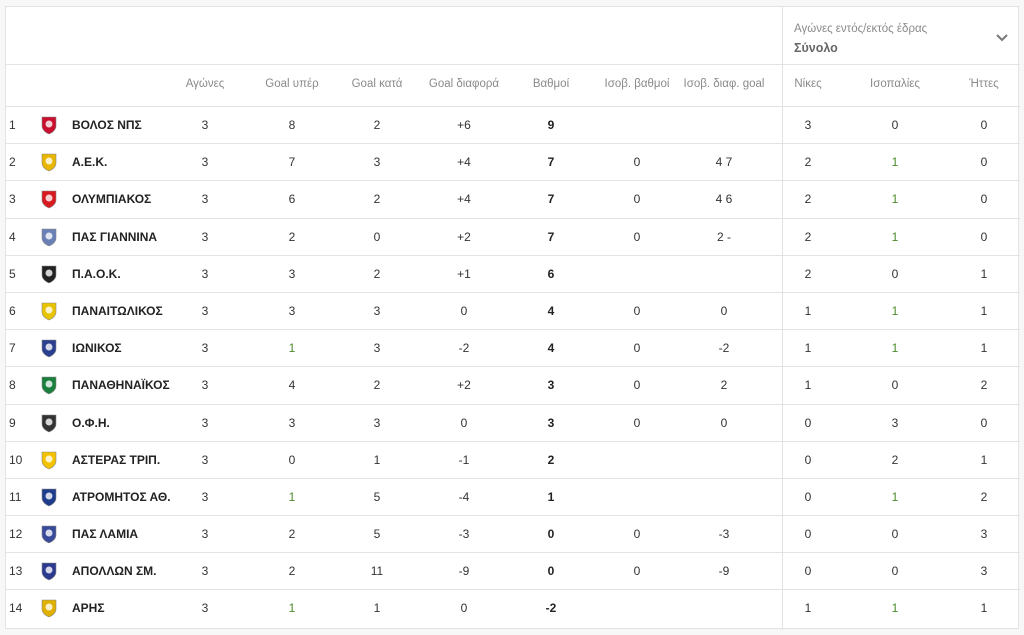 The image size is (1024, 635). I want to click on team-name-link: ΠΑΝΑΙΤΩΛΙΚΟΣ, so click(117, 311).